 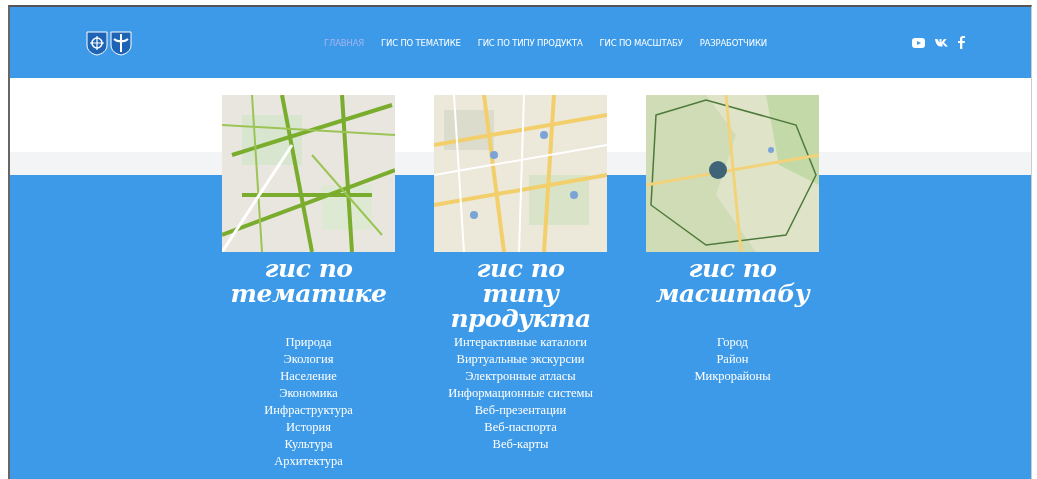 What do you see at coordinates (520, 318) in the screenshot?
I see `section-title: продукта` at bounding box center [520, 318].